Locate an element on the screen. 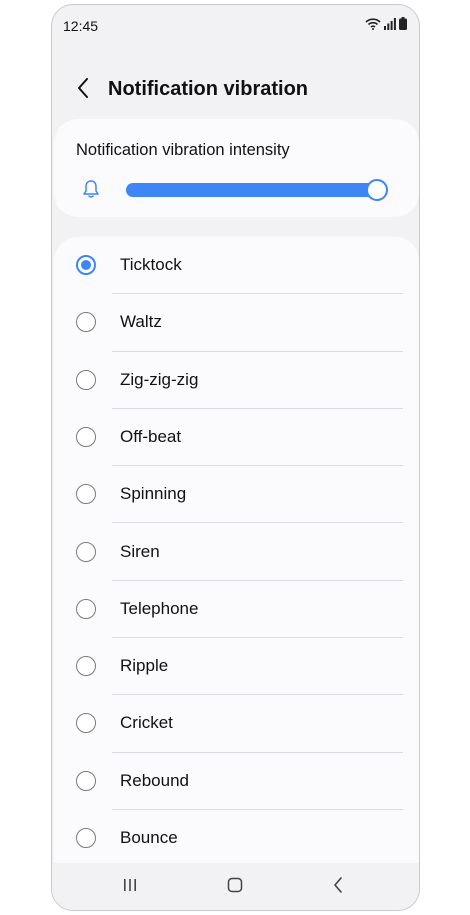  recents-button is located at coordinates (130, 887).